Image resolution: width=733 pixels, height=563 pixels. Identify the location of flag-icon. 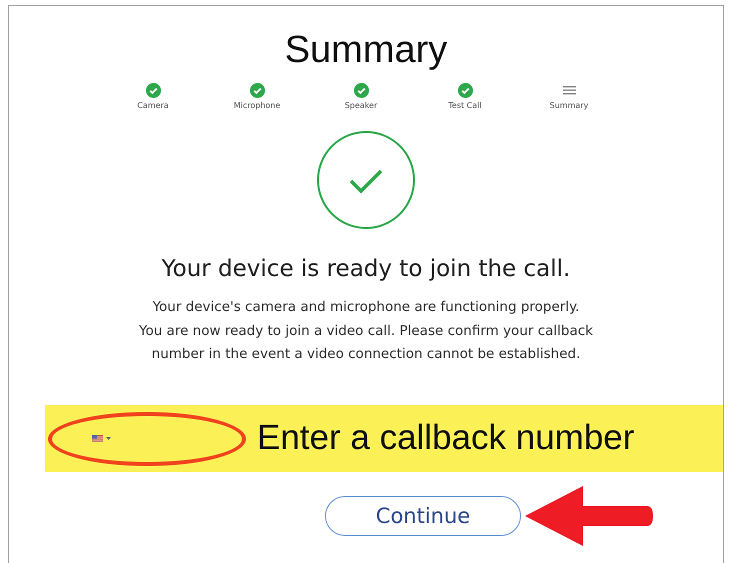
(97, 438).